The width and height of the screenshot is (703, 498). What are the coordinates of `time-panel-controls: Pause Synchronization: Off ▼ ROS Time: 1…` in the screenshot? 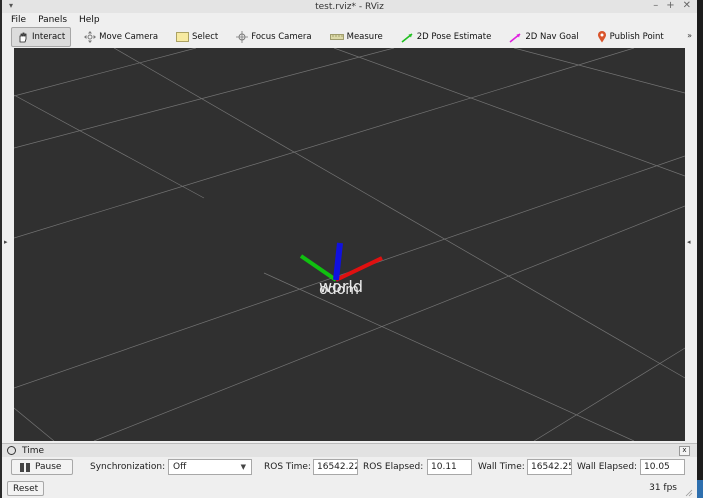 It's located at (349, 467).